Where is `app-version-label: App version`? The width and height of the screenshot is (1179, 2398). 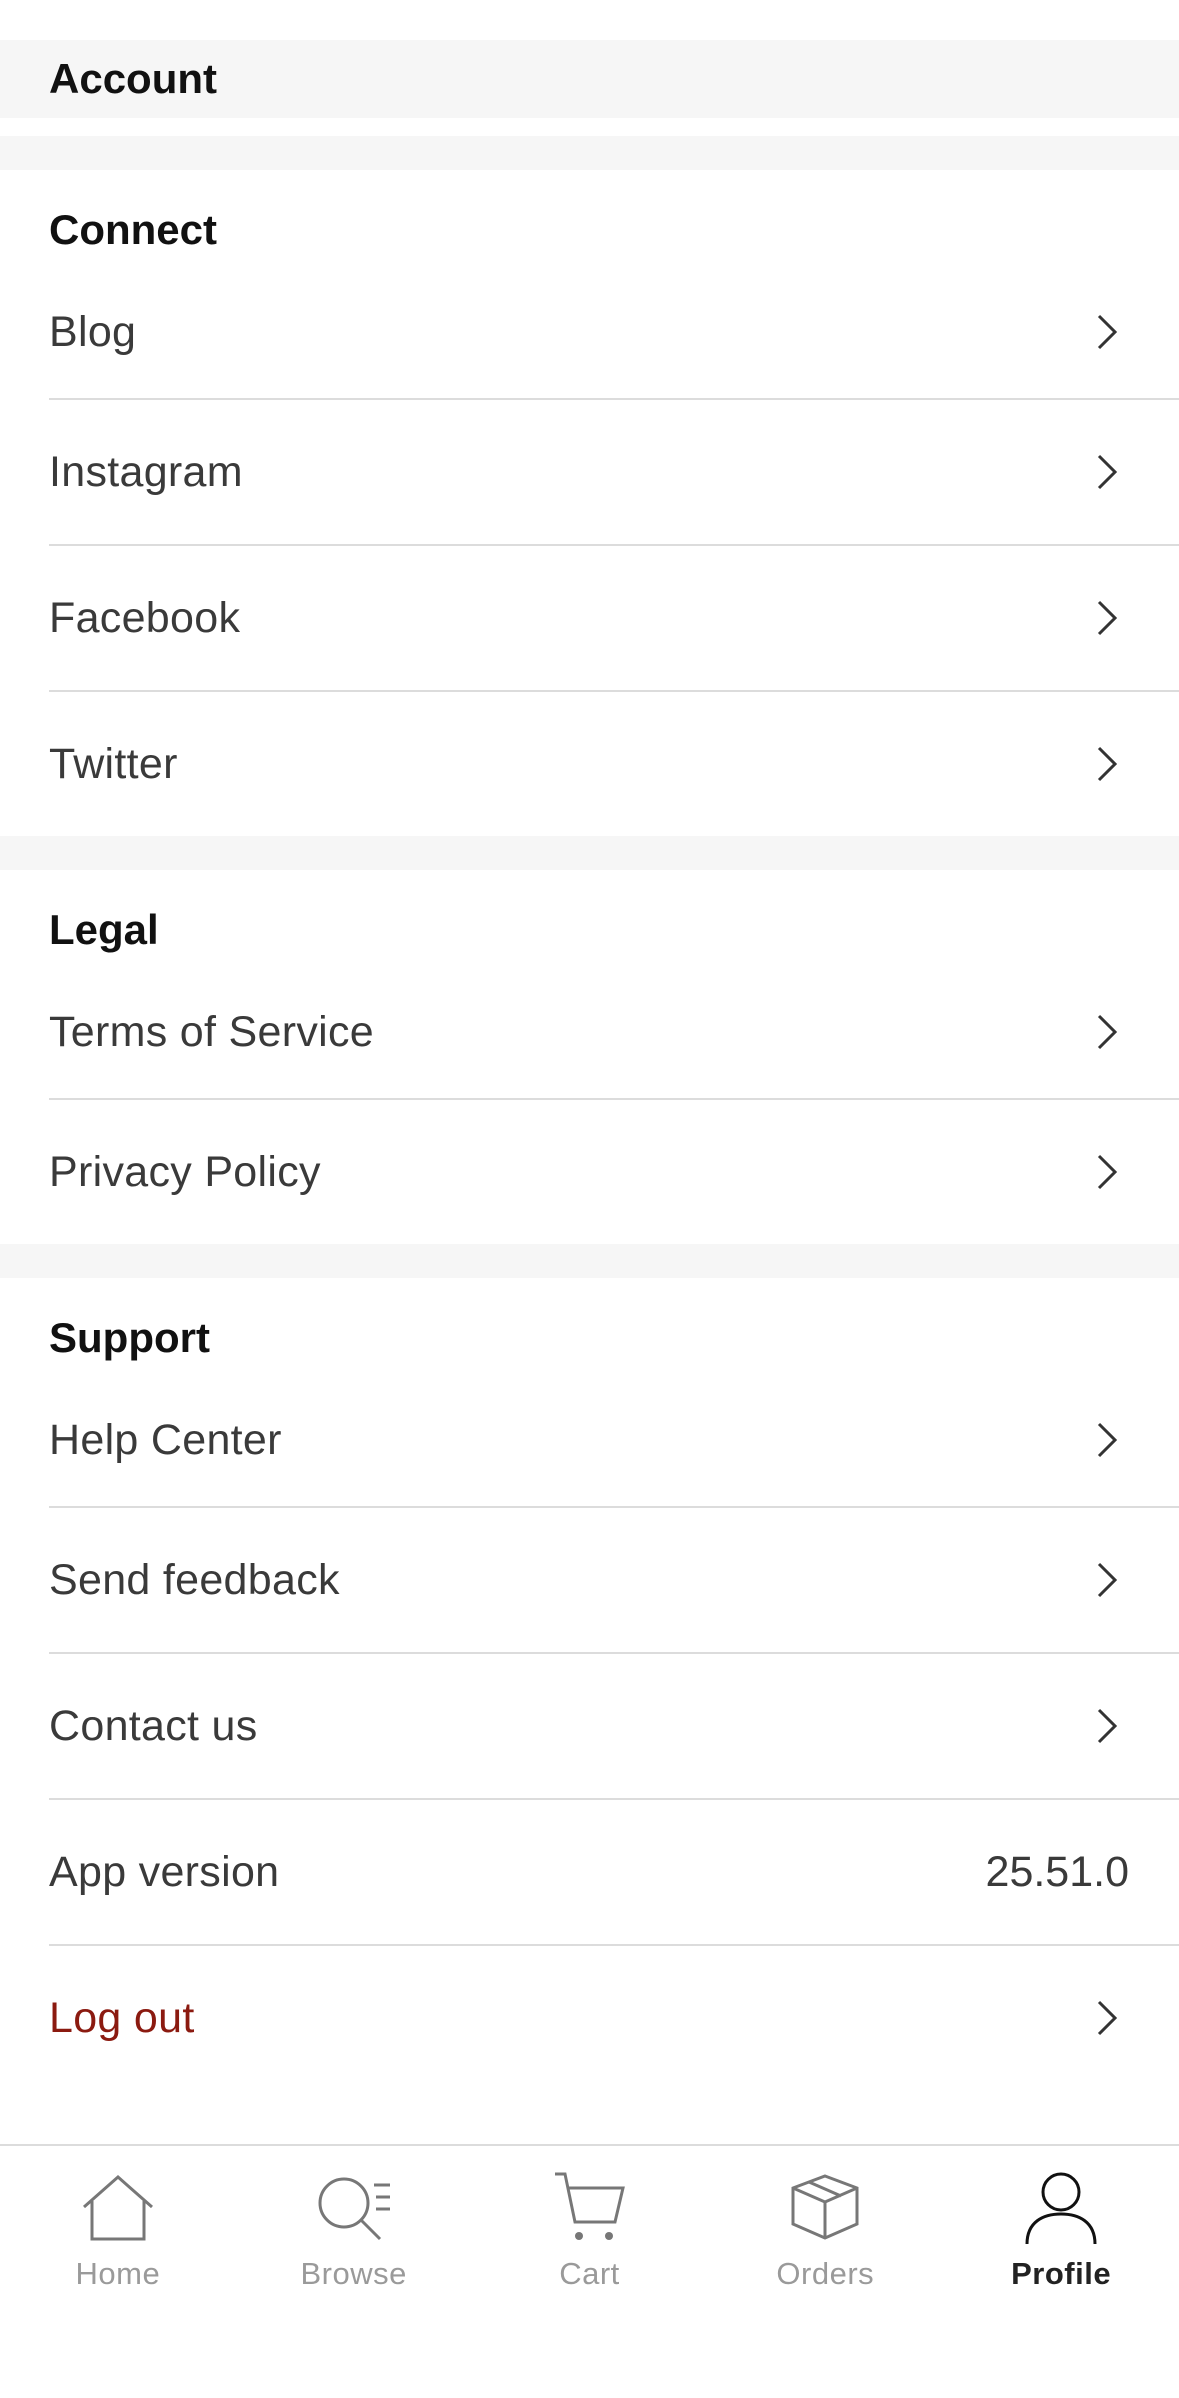 app-version-label: App version is located at coordinates (164, 1871).